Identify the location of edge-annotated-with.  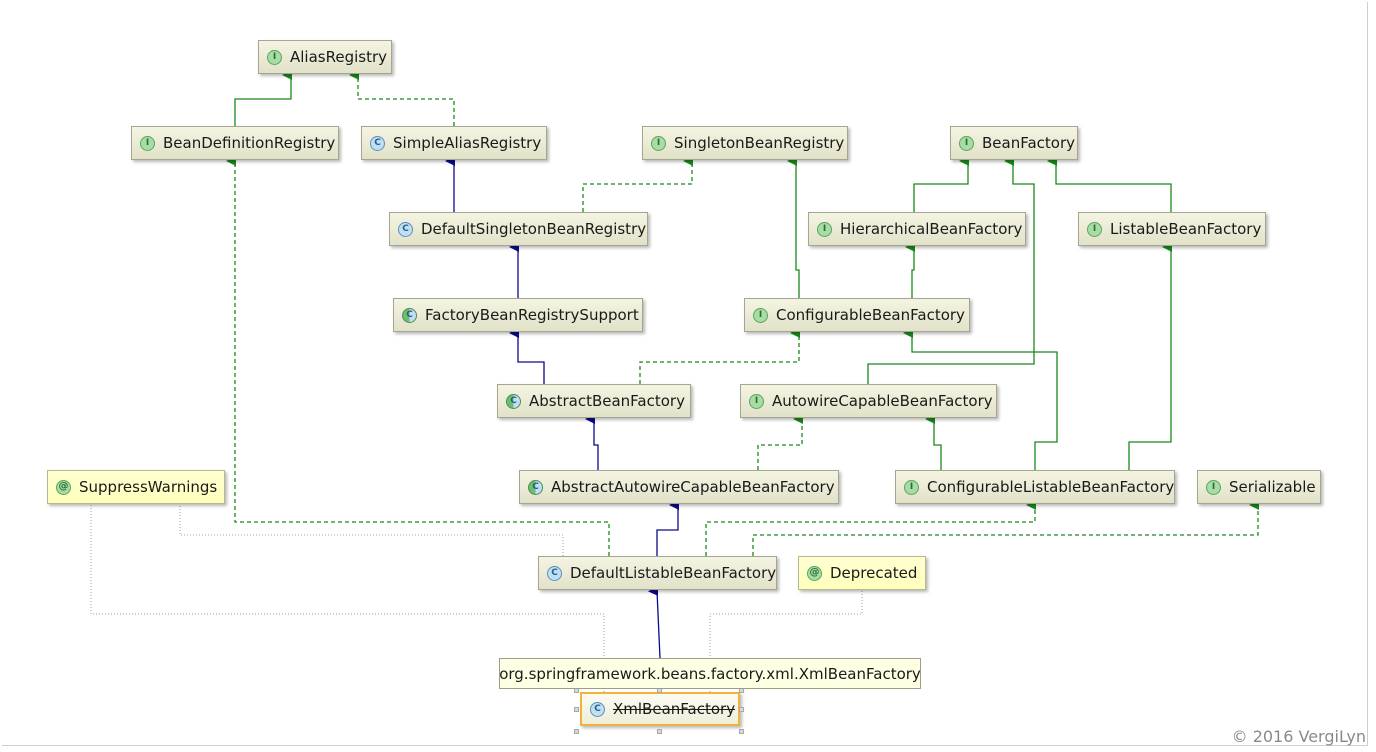
(371, 530).